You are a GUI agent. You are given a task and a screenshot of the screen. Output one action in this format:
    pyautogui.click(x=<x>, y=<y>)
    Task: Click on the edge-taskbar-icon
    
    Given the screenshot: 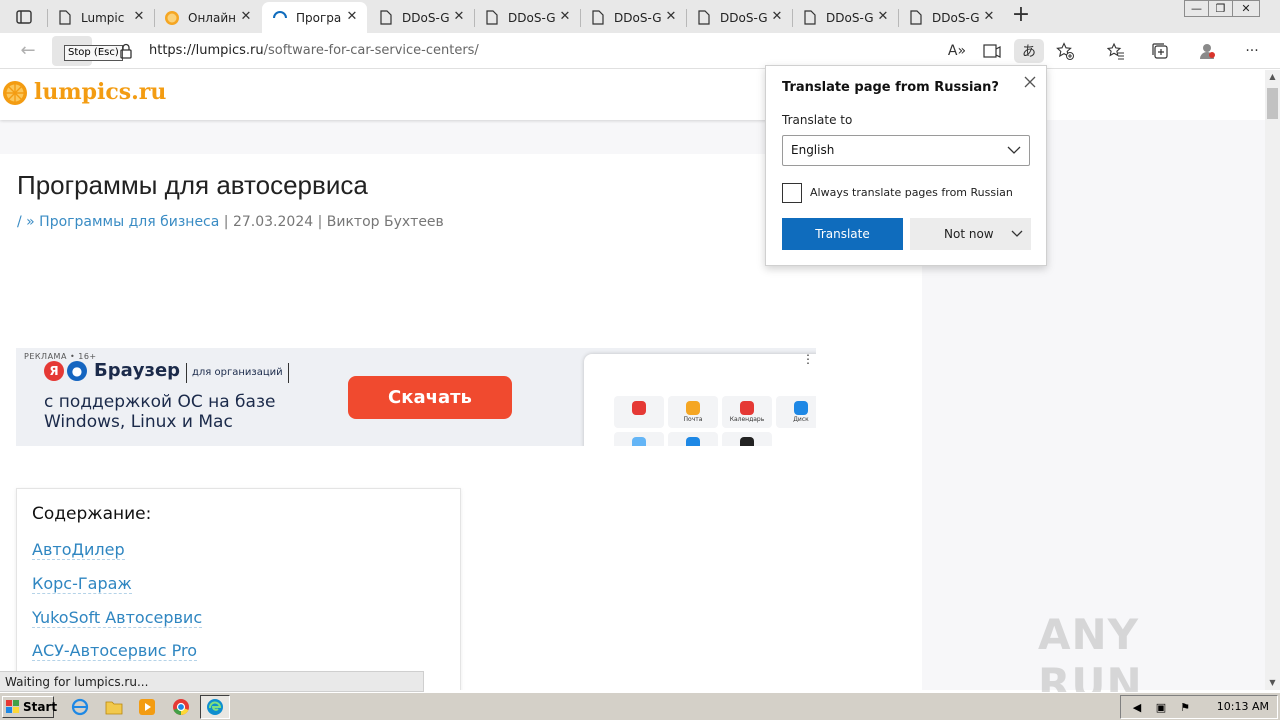 What is the action you would take?
    pyautogui.click(x=215, y=707)
    